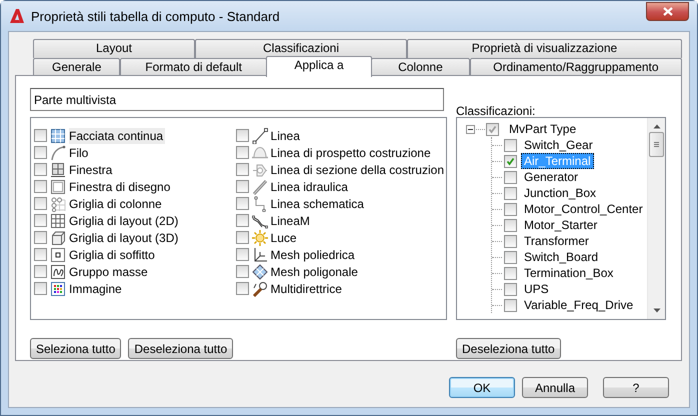 Image resolution: width=698 pixels, height=416 pixels. I want to click on tree-item: MvPart Type, so click(543, 129).